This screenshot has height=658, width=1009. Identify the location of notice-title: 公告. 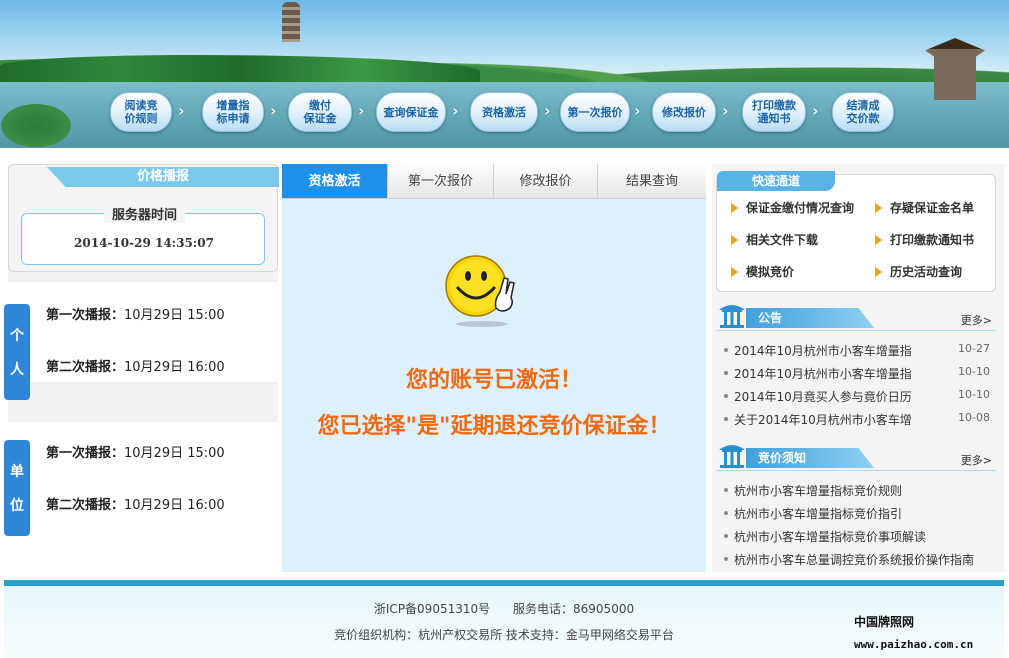
(810, 318).